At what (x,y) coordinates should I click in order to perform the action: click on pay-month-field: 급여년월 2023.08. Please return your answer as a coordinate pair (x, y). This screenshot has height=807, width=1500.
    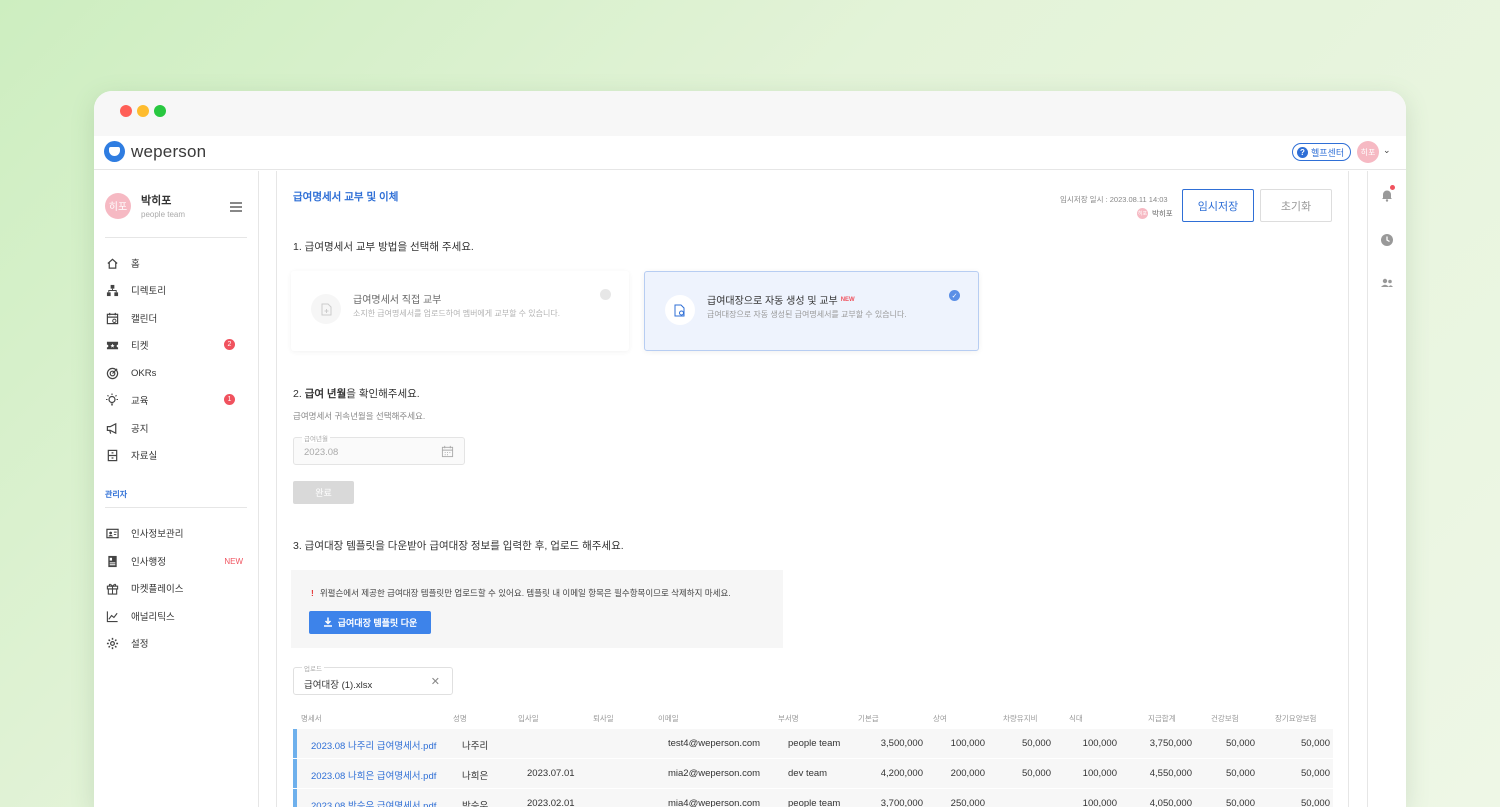
    Looking at the image, I should click on (379, 449).